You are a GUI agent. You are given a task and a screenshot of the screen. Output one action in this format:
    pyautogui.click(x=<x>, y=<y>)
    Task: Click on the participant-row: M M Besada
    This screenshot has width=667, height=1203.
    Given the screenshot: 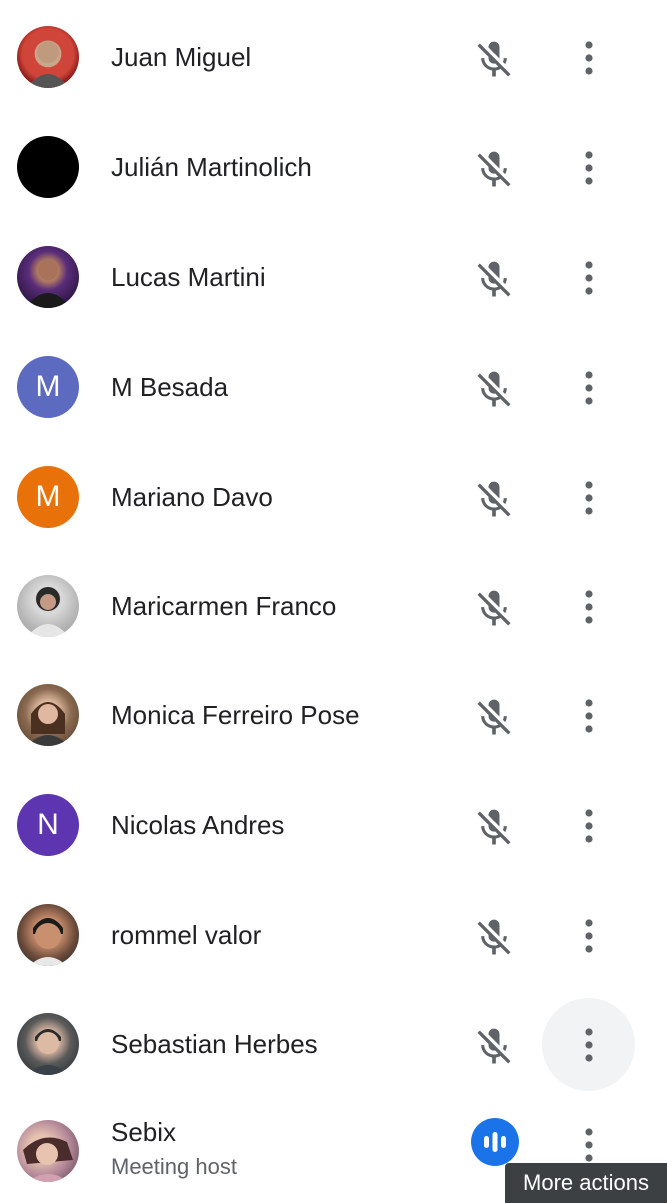 What is the action you would take?
    pyautogui.click(x=333, y=387)
    